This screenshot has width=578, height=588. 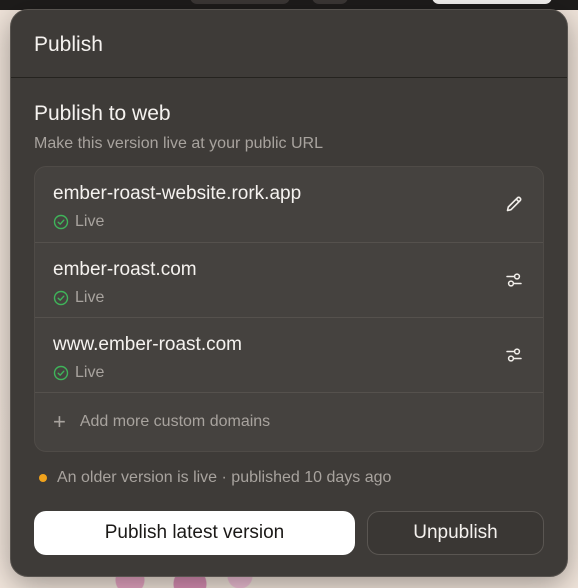 What do you see at coordinates (194, 533) in the screenshot?
I see `publish-latest-button: Publish latest version` at bounding box center [194, 533].